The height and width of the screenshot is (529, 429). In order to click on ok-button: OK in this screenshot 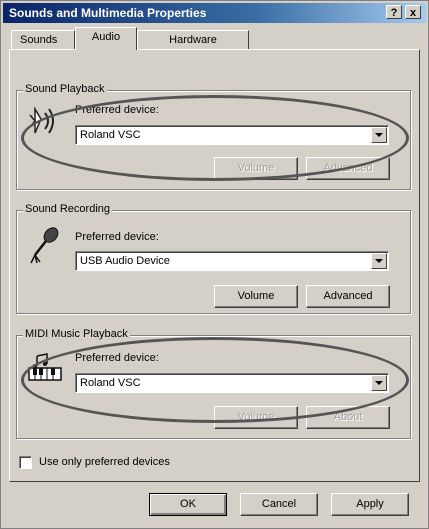, I will do `click(188, 504)`.